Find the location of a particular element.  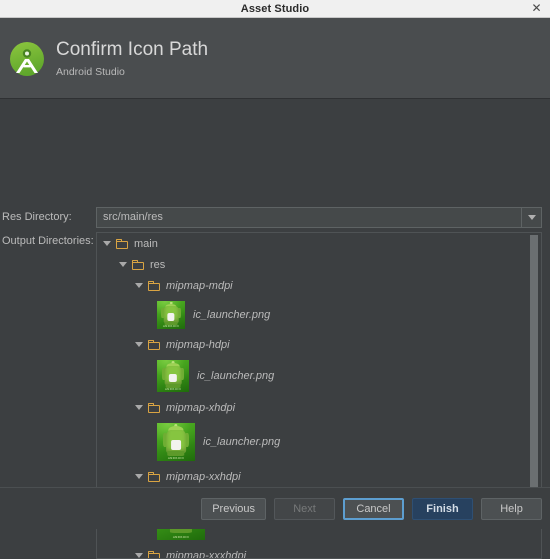

tree-folder-row: mipmap-xxhdpi is located at coordinates (312, 476).